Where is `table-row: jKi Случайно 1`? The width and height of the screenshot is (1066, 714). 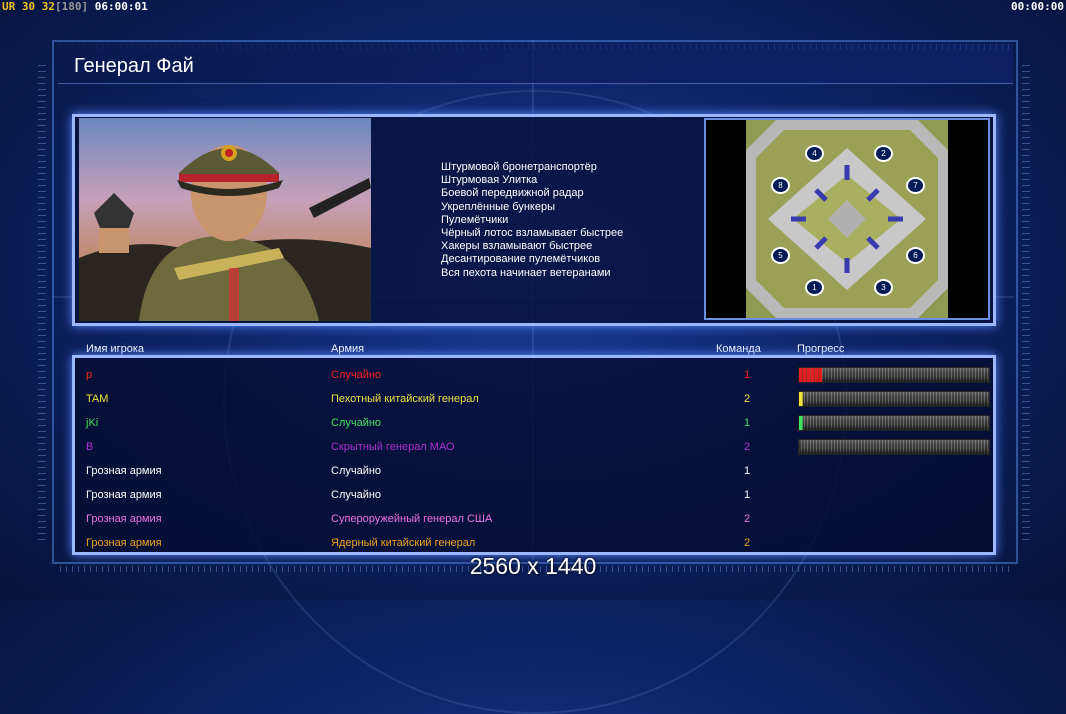 table-row: jKi Случайно 1 is located at coordinates (533, 423).